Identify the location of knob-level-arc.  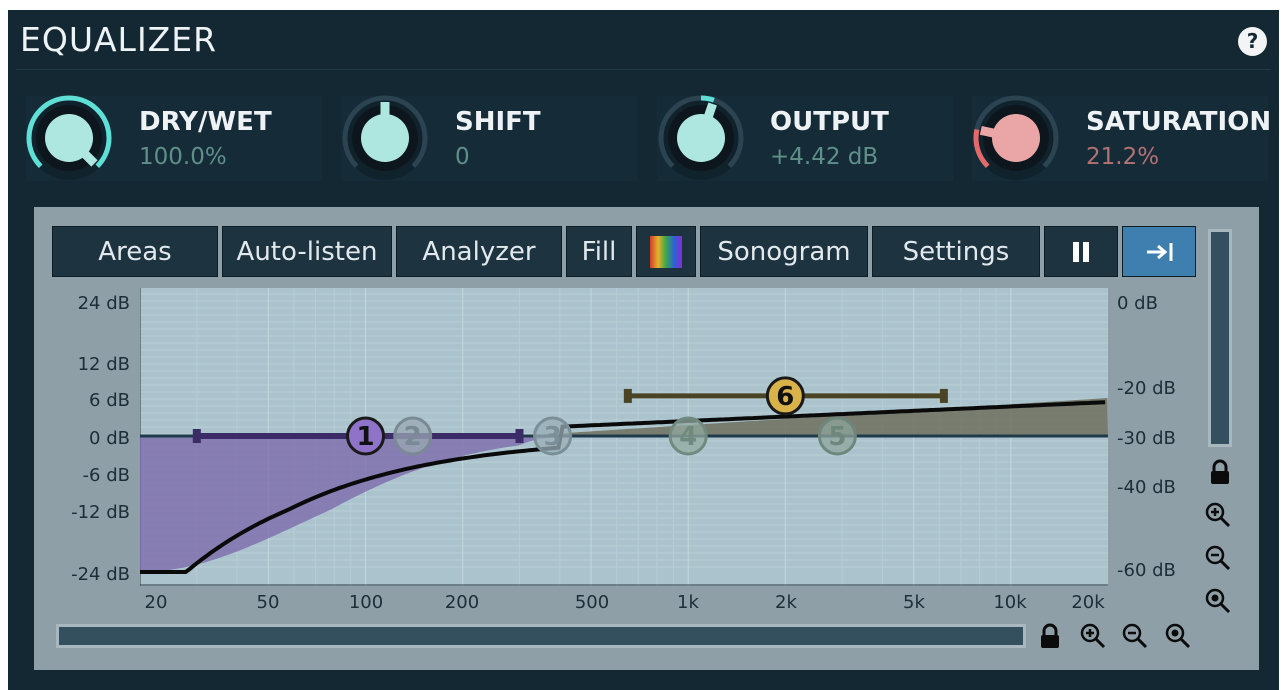
(707, 99).